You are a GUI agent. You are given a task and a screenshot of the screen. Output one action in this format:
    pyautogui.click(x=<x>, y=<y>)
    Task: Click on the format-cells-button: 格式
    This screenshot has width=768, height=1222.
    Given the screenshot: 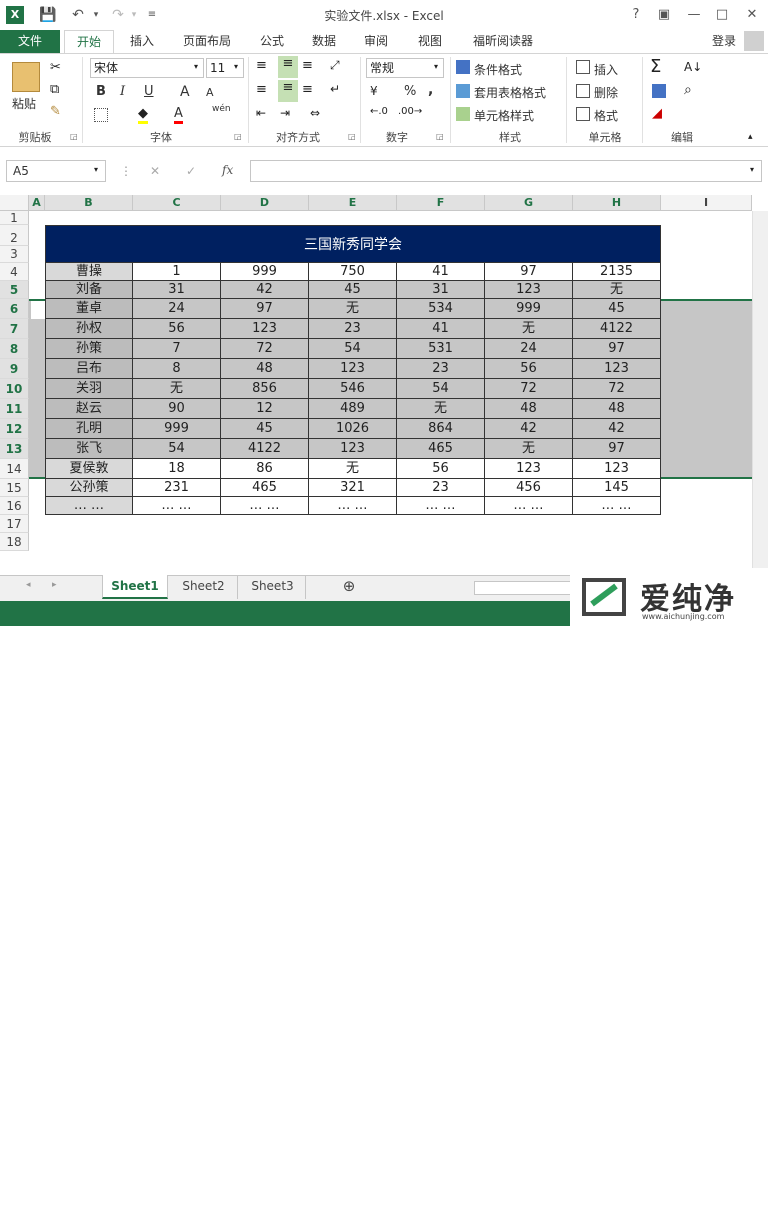 What is the action you would take?
    pyautogui.click(x=606, y=115)
    